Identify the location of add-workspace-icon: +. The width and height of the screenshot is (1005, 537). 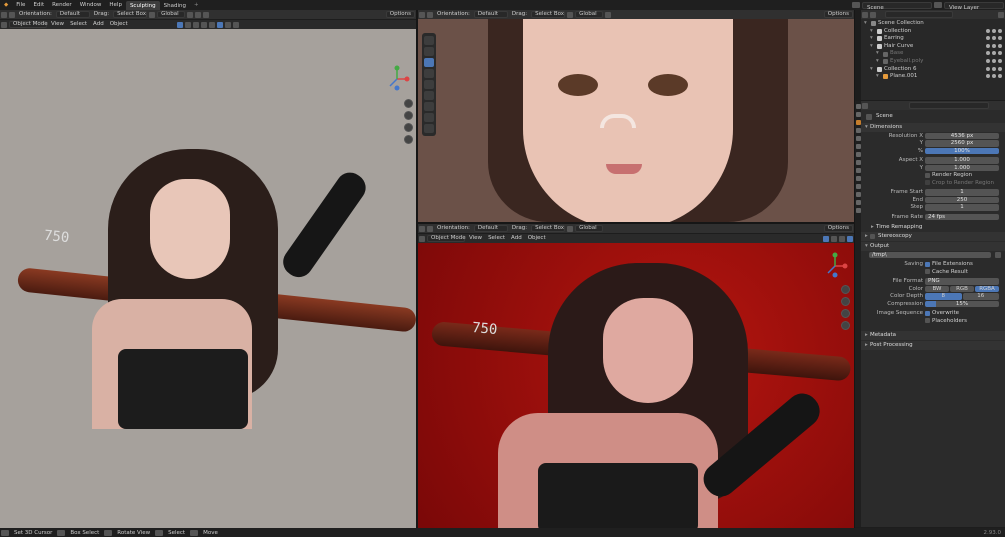
(196, 5).